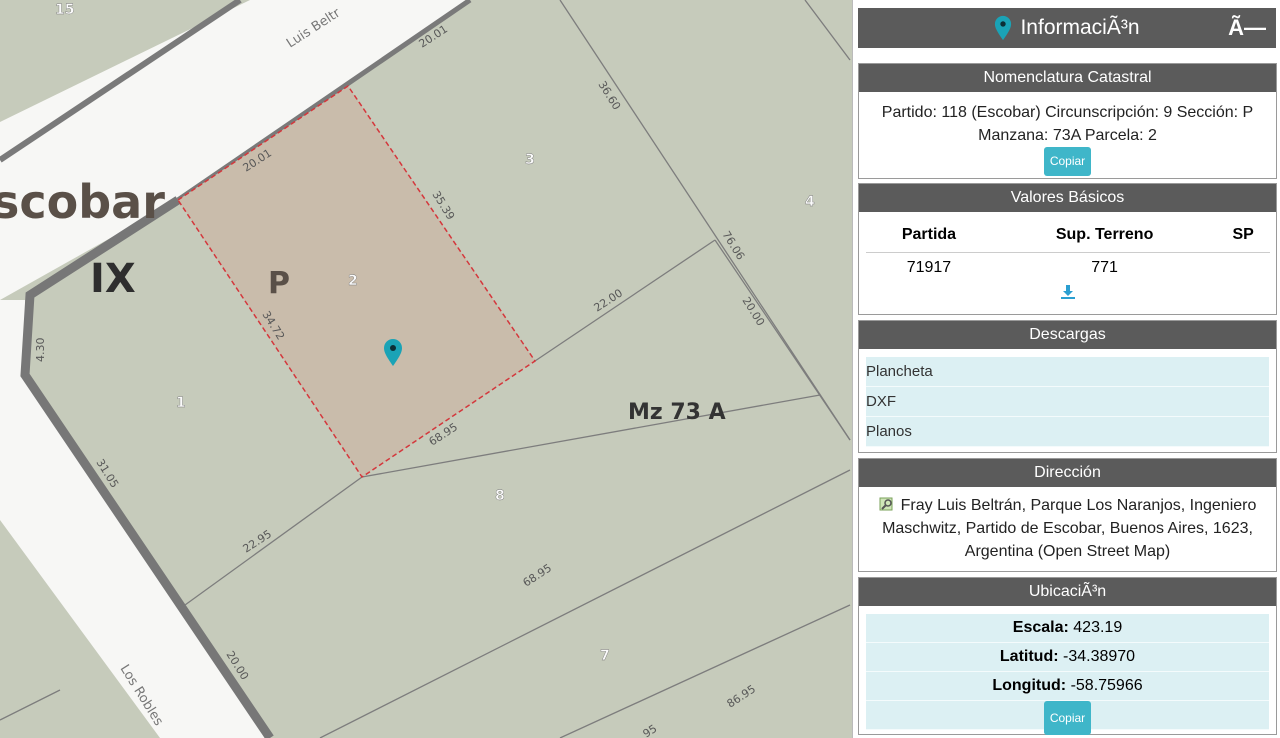 The image size is (1280, 738). I want to click on cell-sup-terreno: 771, so click(1104, 267).